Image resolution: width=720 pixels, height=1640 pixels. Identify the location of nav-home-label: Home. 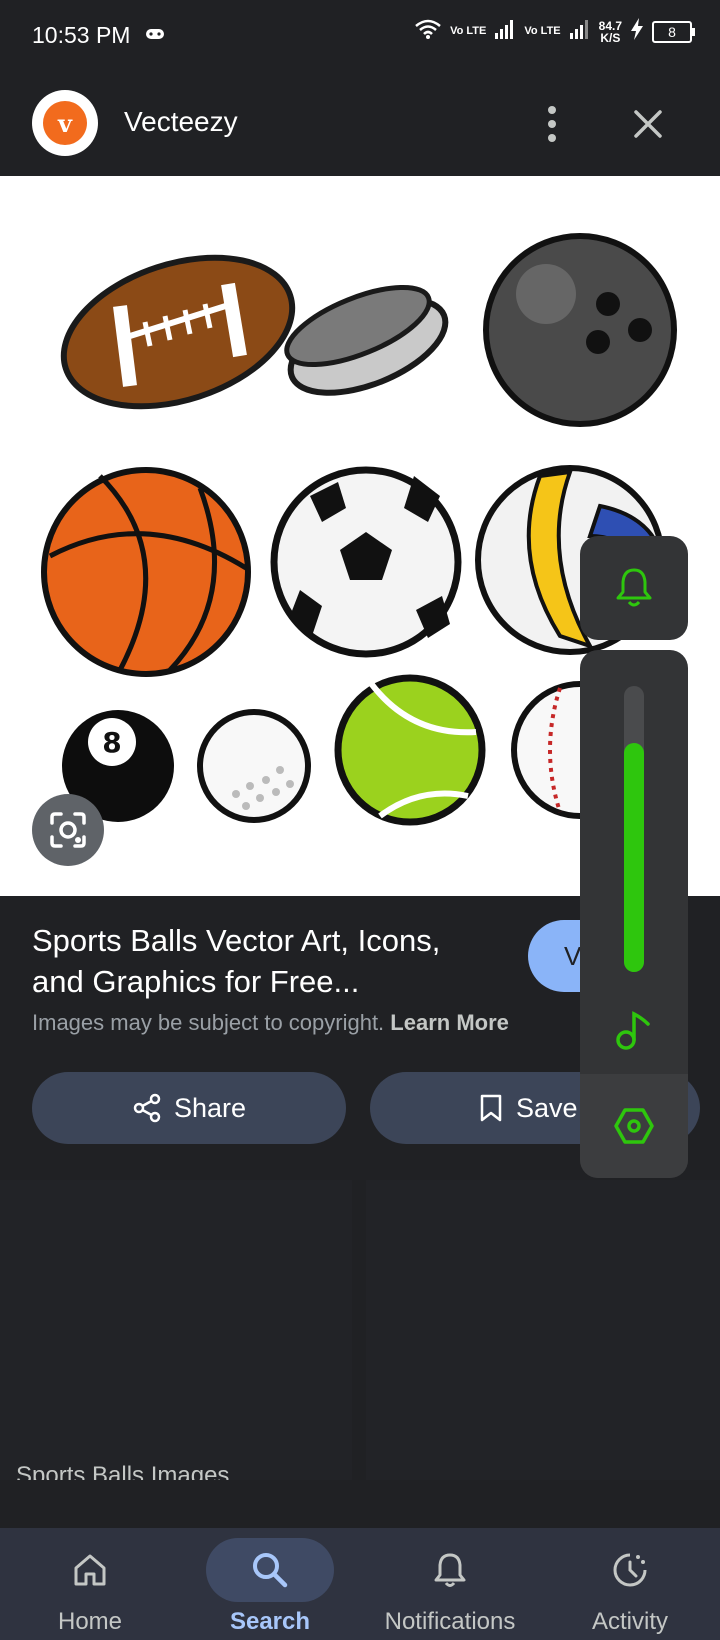
(90, 1621).